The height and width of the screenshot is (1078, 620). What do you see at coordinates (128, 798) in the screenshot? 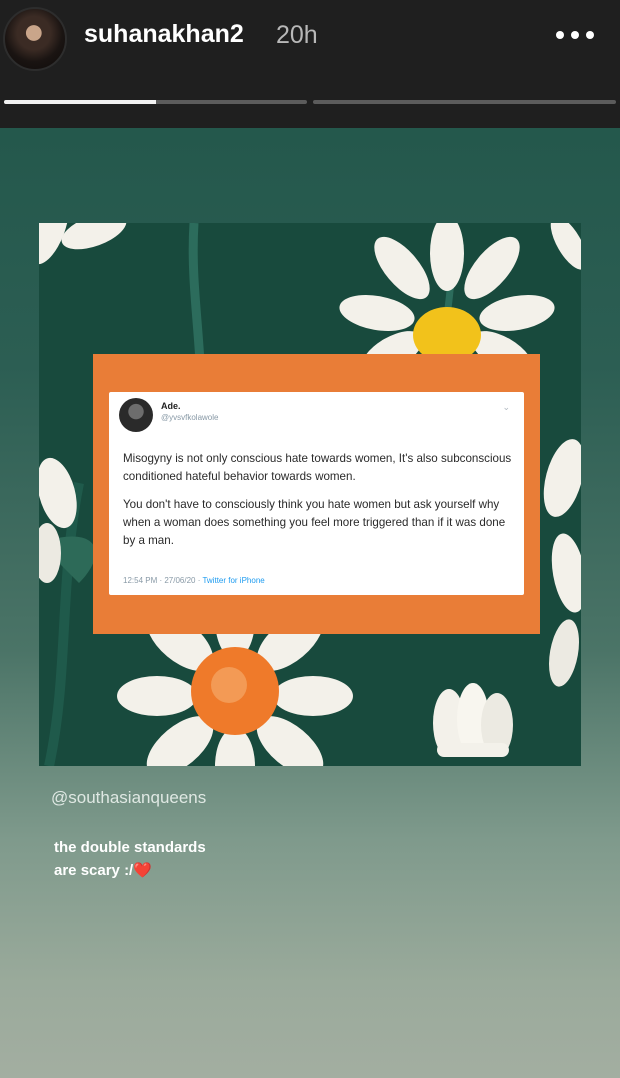
I see `mention-sticker: @southasianqueens` at bounding box center [128, 798].